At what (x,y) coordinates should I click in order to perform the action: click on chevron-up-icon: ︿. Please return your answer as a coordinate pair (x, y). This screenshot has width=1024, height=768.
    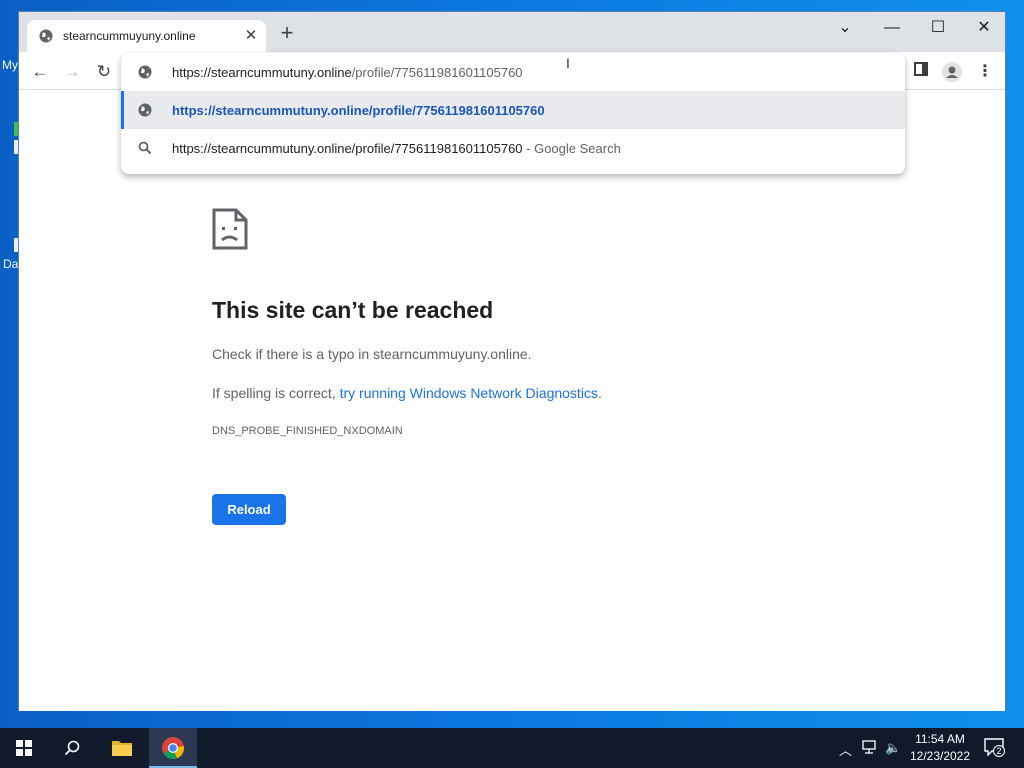
    Looking at the image, I should click on (845, 749).